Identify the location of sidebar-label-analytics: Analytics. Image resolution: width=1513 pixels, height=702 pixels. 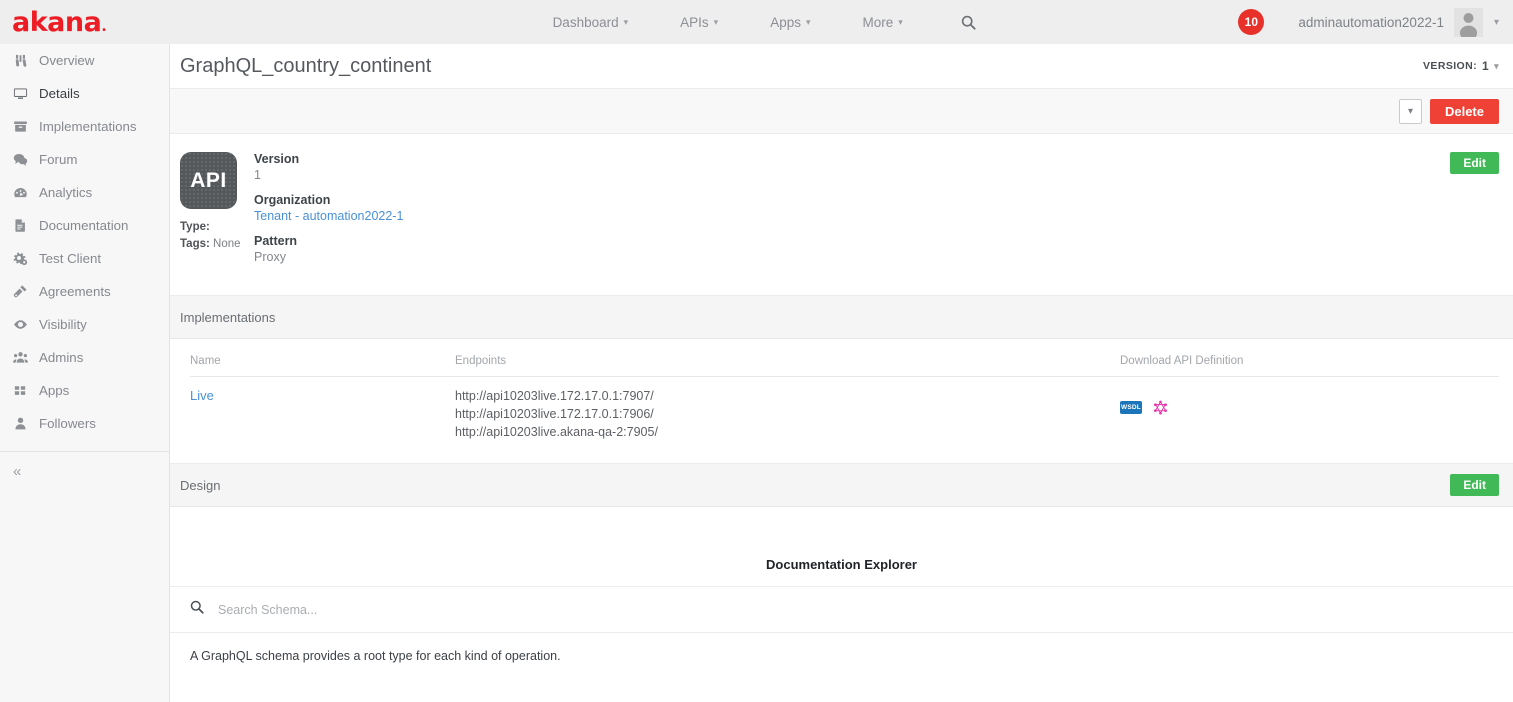
(66, 192).